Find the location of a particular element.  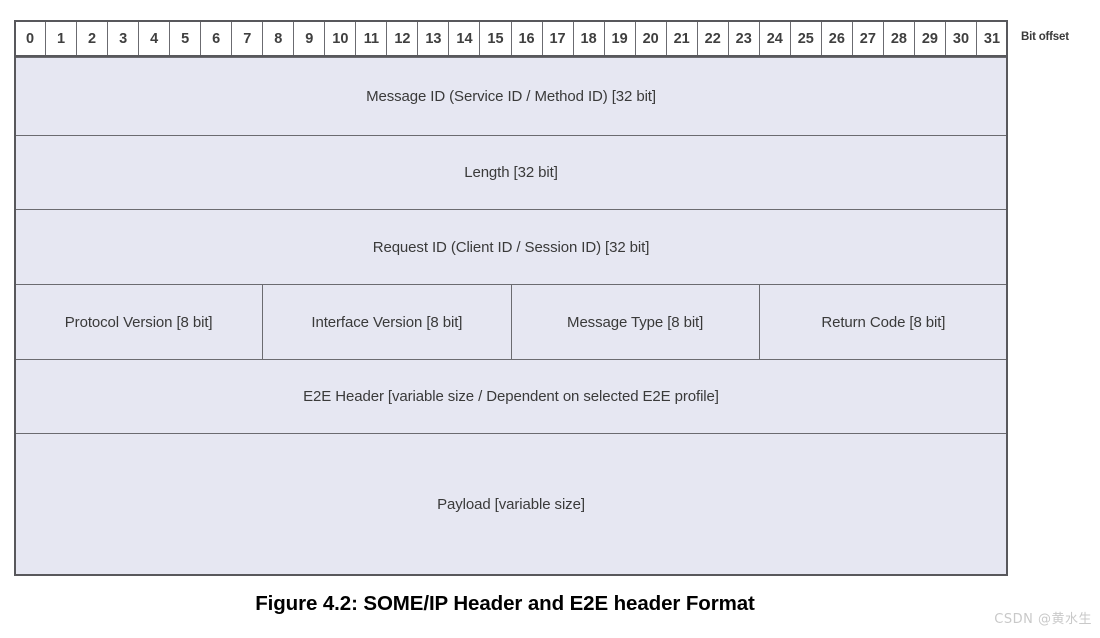

bit-offset-cell: 22 is located at coordinates (712, 39).